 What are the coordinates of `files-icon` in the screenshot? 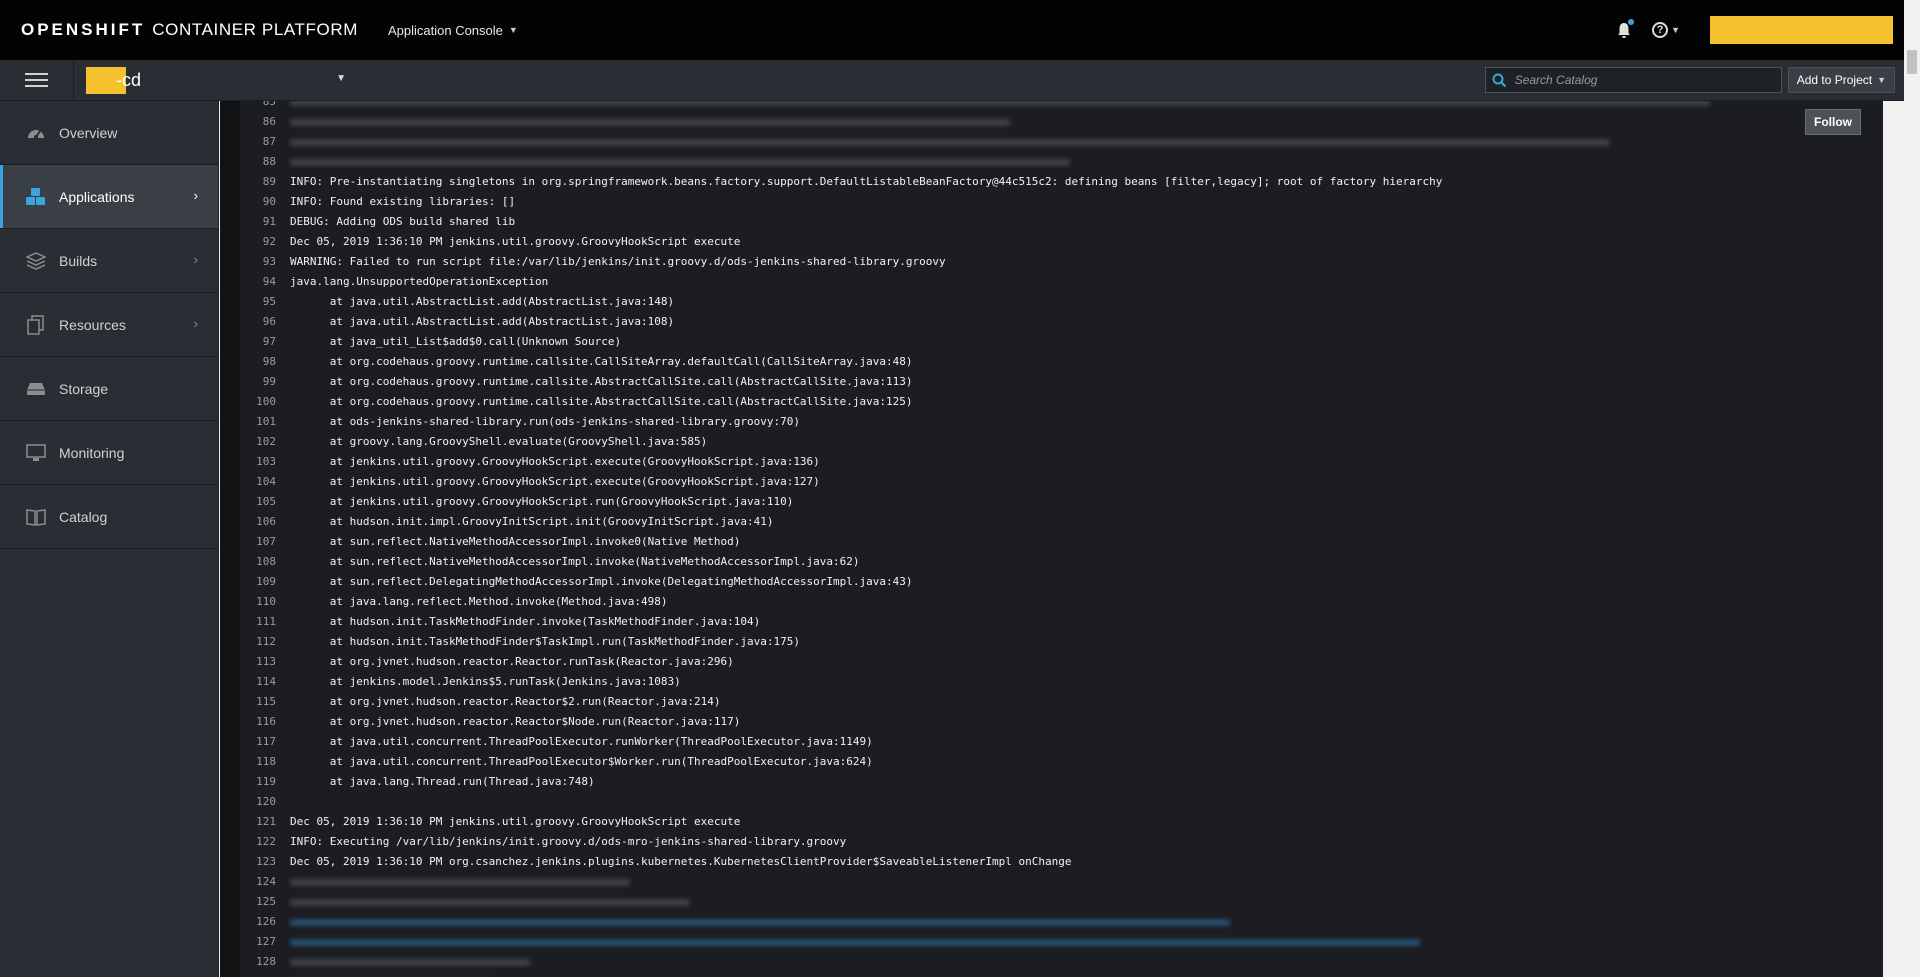 It's located at (36, 325).